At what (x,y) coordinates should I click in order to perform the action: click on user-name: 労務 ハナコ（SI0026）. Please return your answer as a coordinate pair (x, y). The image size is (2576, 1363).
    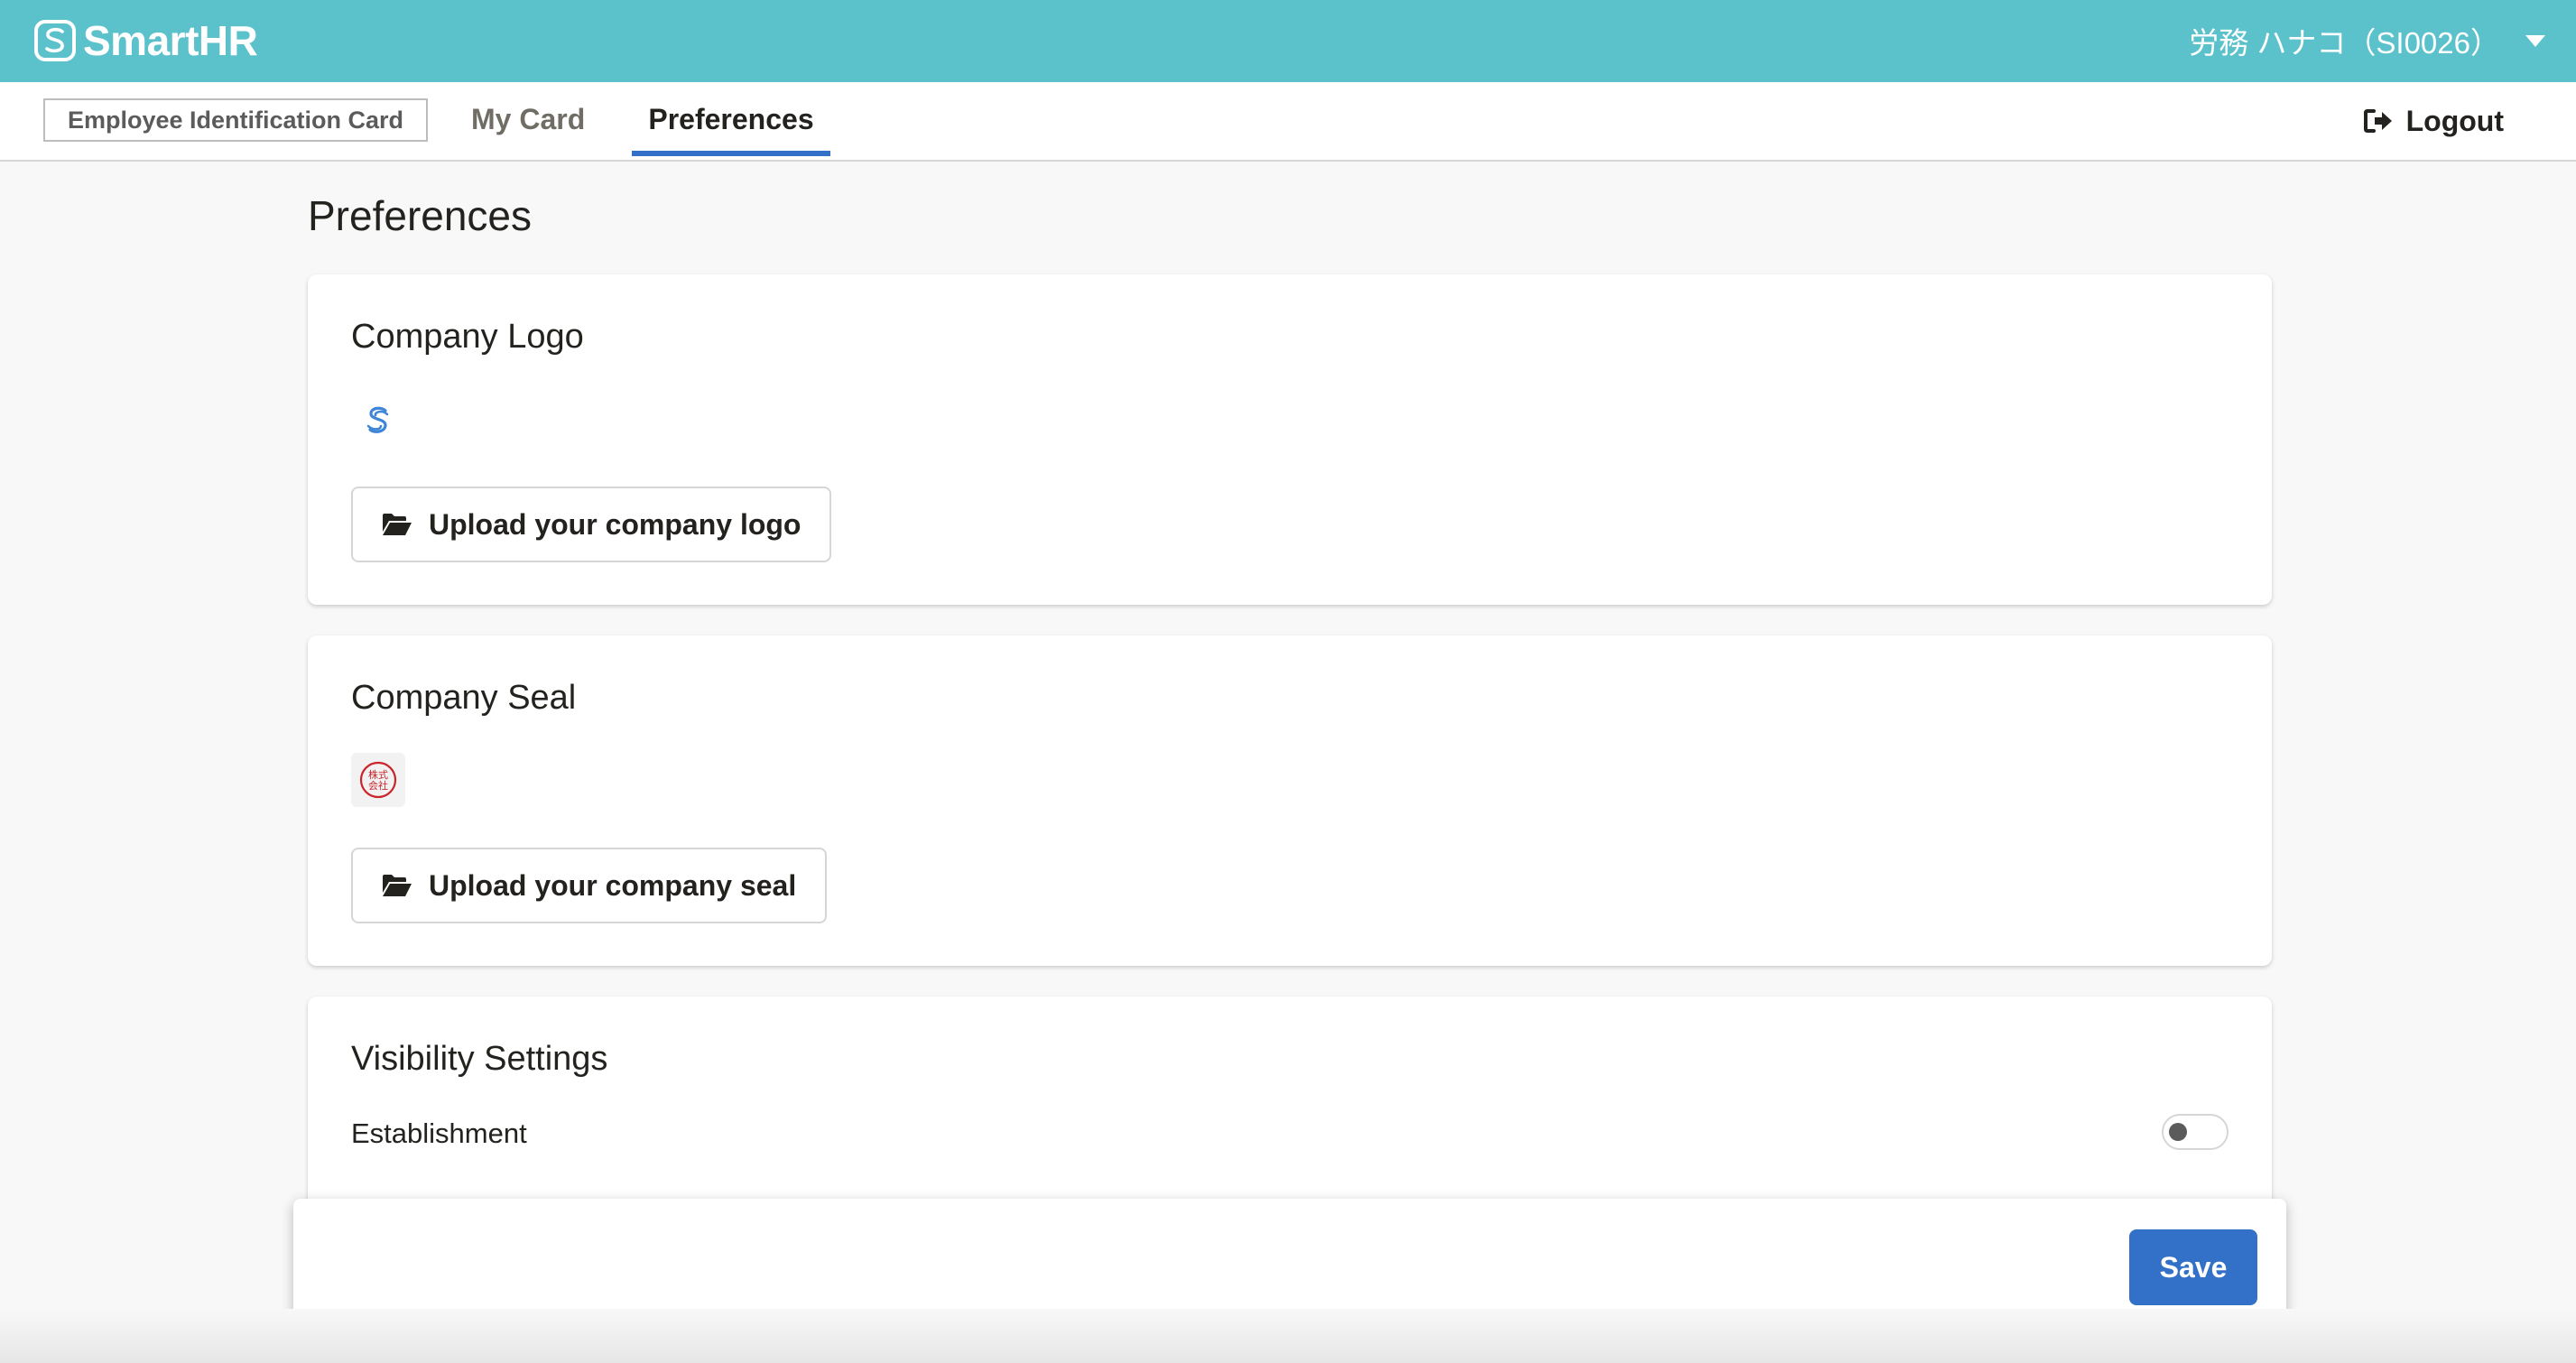
    Looking at the image, I should click on (2345, 43).